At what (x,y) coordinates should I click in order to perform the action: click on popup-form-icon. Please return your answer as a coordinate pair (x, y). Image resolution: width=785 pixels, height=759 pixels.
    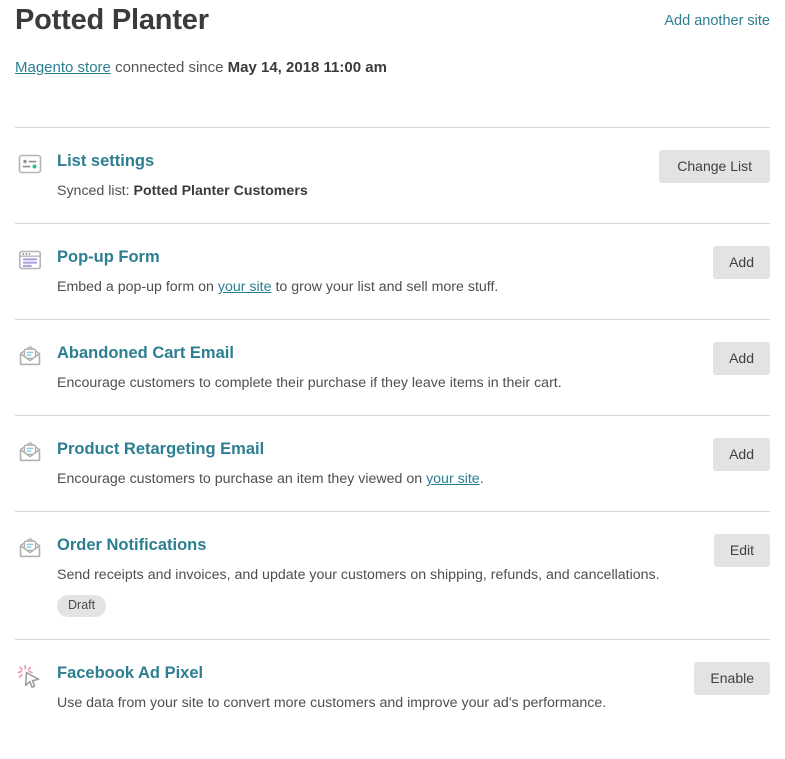
    Looking at the image, I should click on (30, 259).